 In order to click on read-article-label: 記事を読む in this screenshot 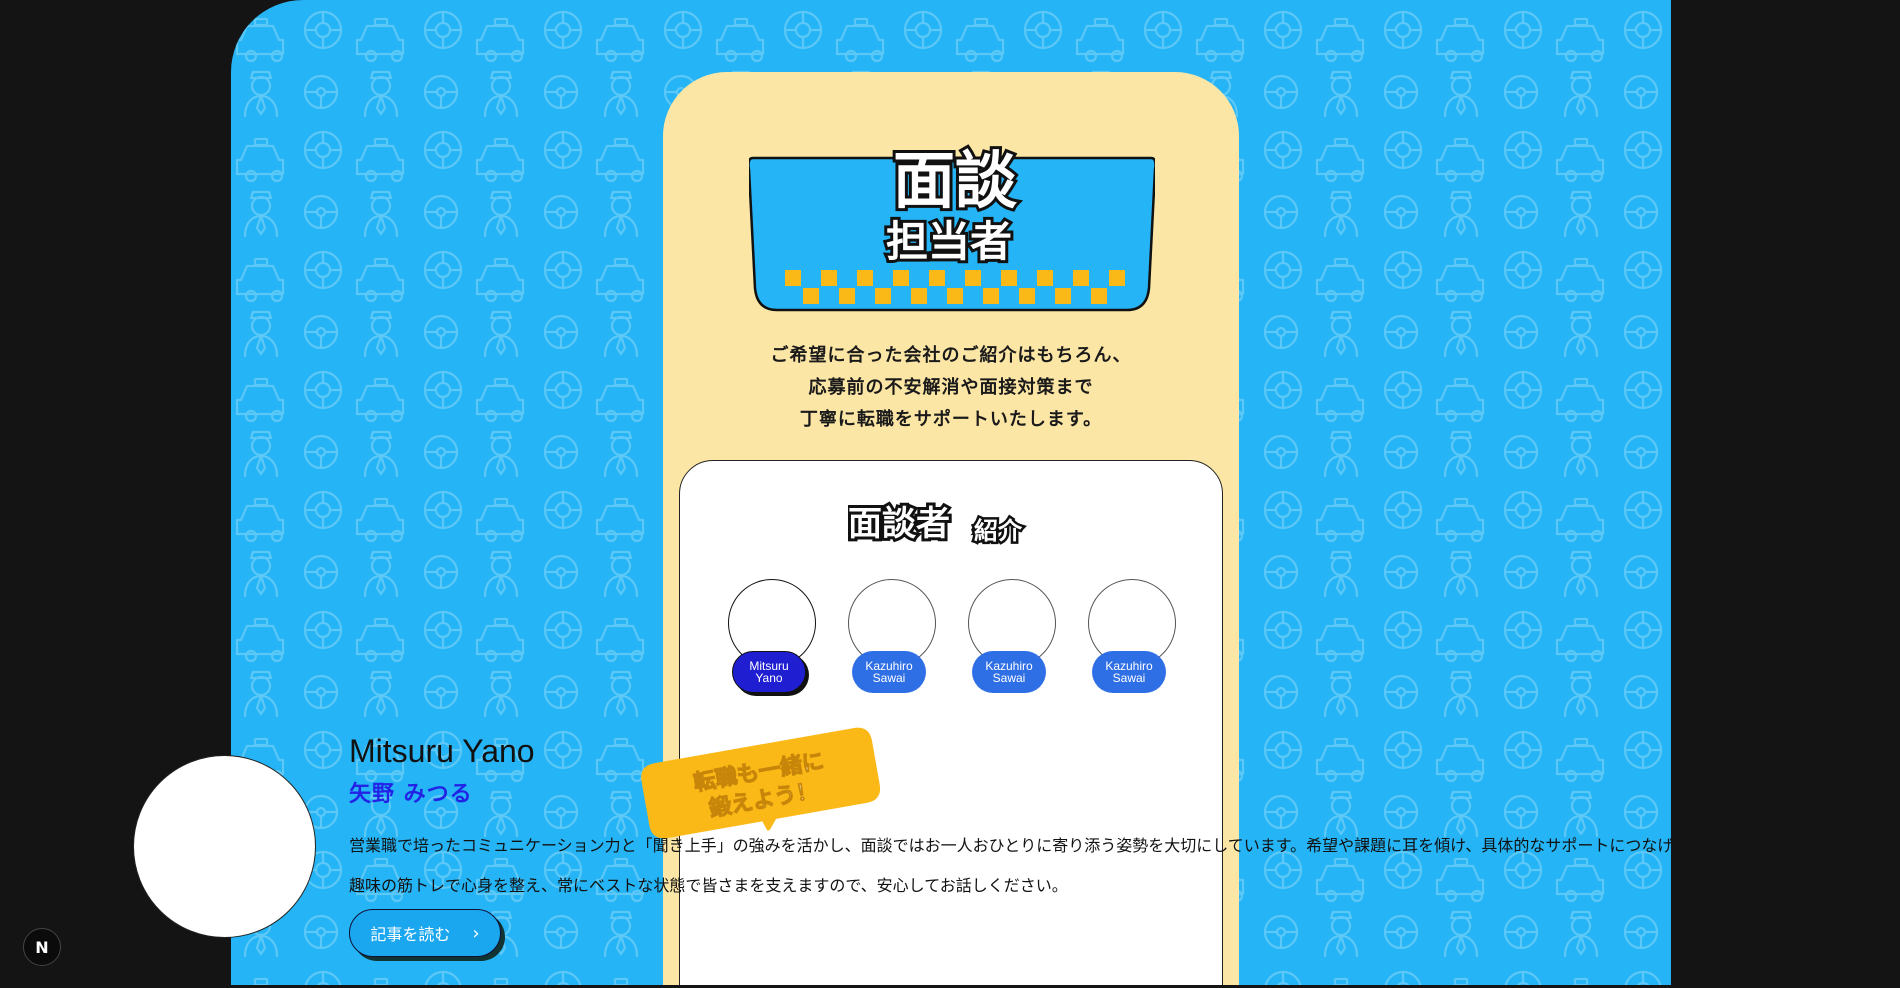, I will do `click(410, 934)`.